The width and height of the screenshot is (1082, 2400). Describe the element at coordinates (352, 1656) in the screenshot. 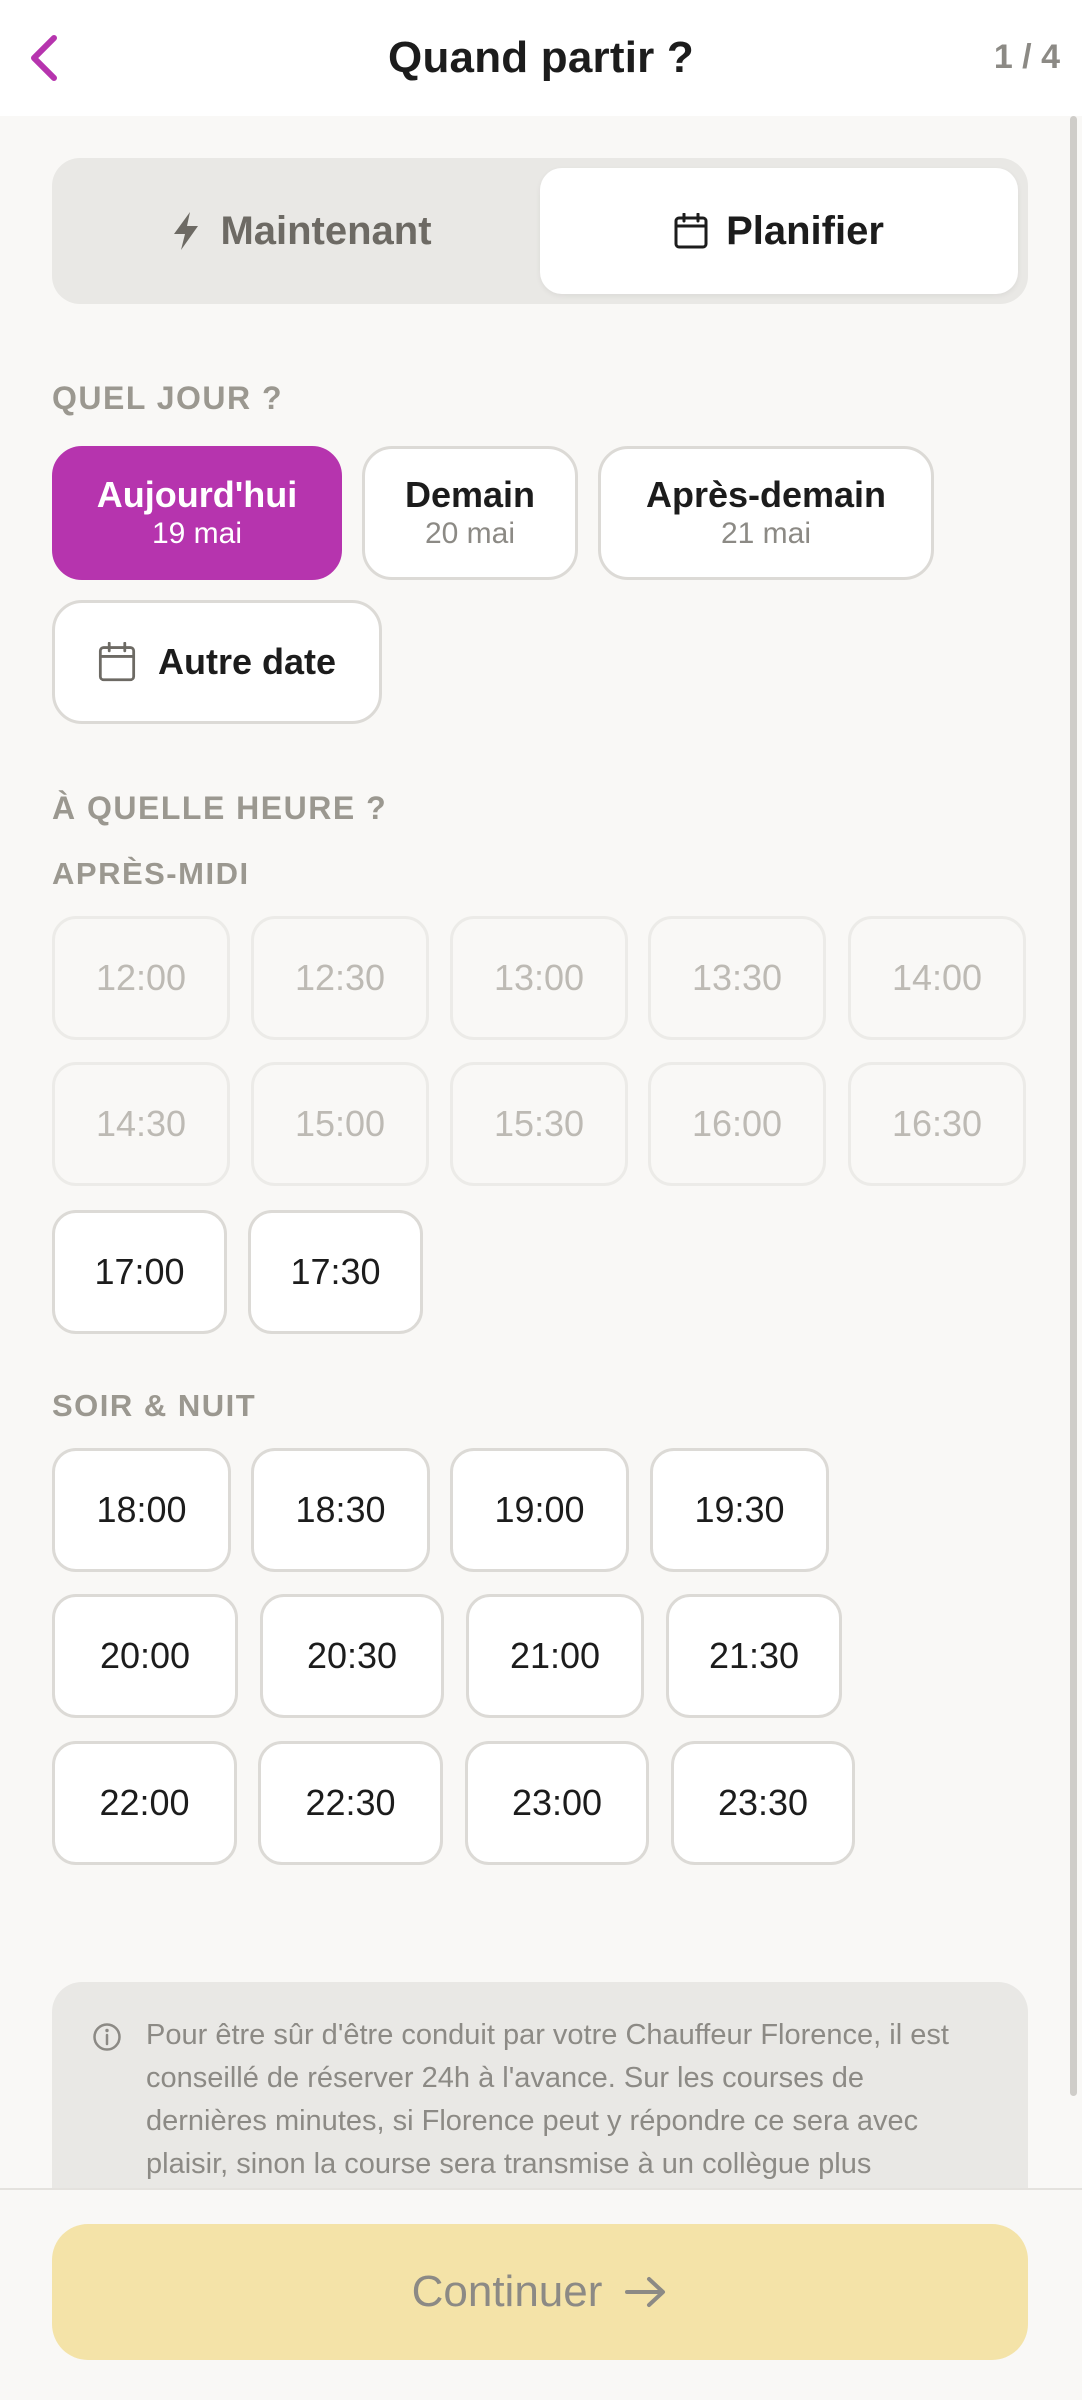

I see `time-slot-2030: 20:30` at that location.